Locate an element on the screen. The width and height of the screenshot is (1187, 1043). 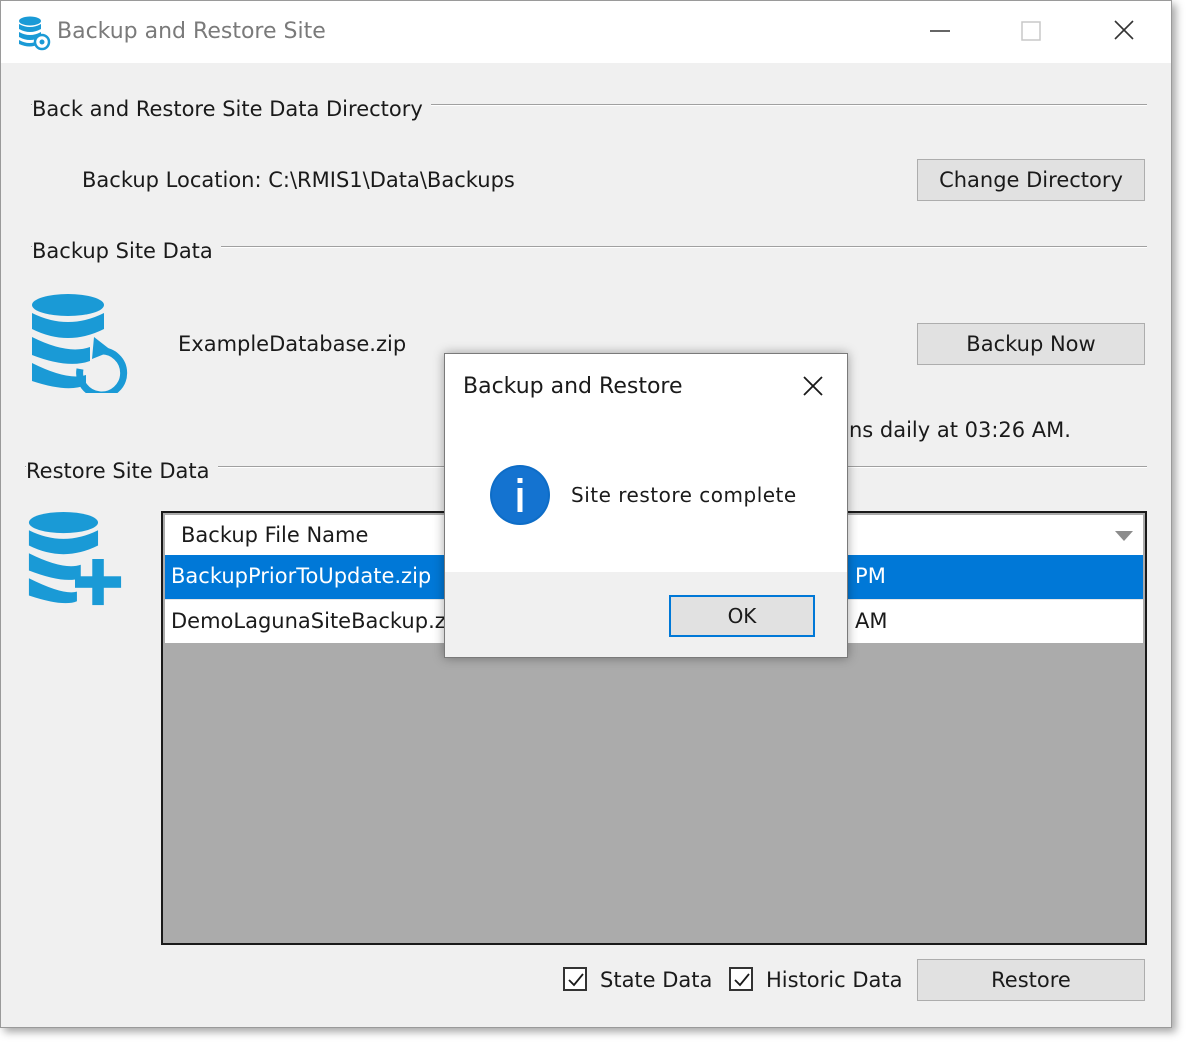
historic-data-checkbox is located at coordinates (741, 979).